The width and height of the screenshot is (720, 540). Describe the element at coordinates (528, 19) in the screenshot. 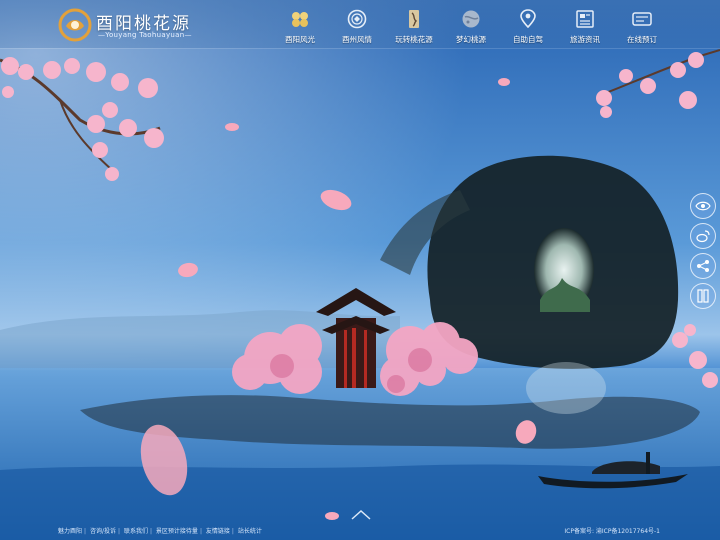

I see `map-pin-icon` at that location.